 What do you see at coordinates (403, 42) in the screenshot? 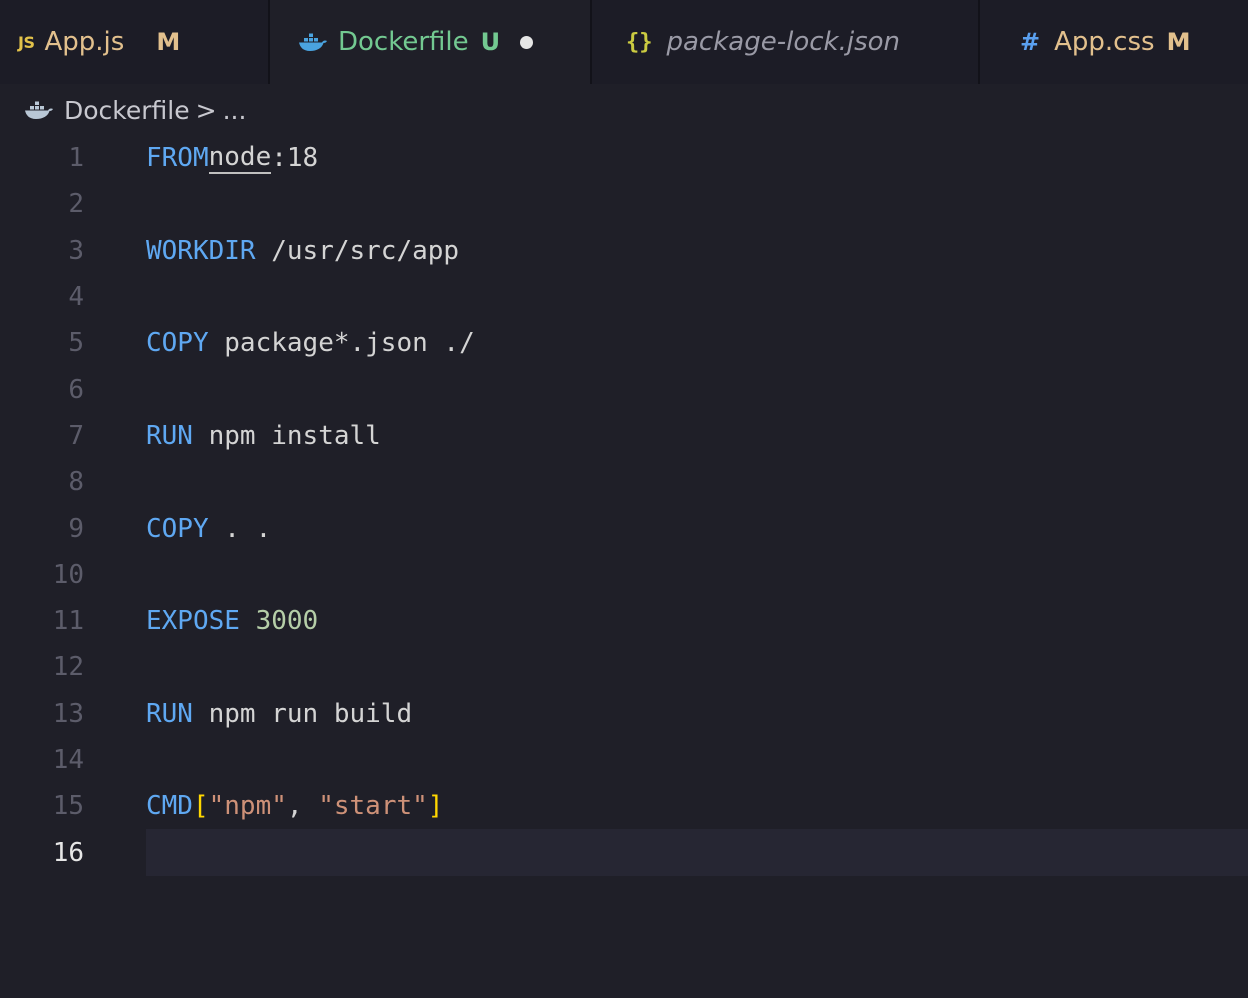
I see `tab-label: Dockerfile` at bounding box center [403, 42].